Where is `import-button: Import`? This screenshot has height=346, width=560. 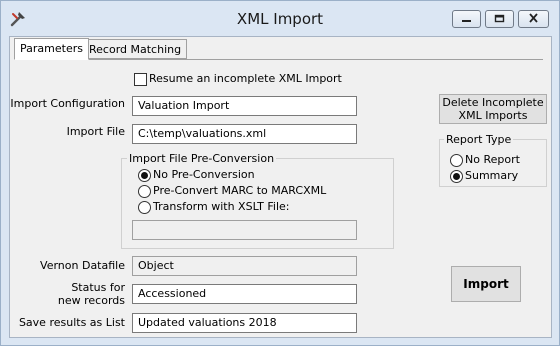 import-button: Import is located at coordinates (486, 284).